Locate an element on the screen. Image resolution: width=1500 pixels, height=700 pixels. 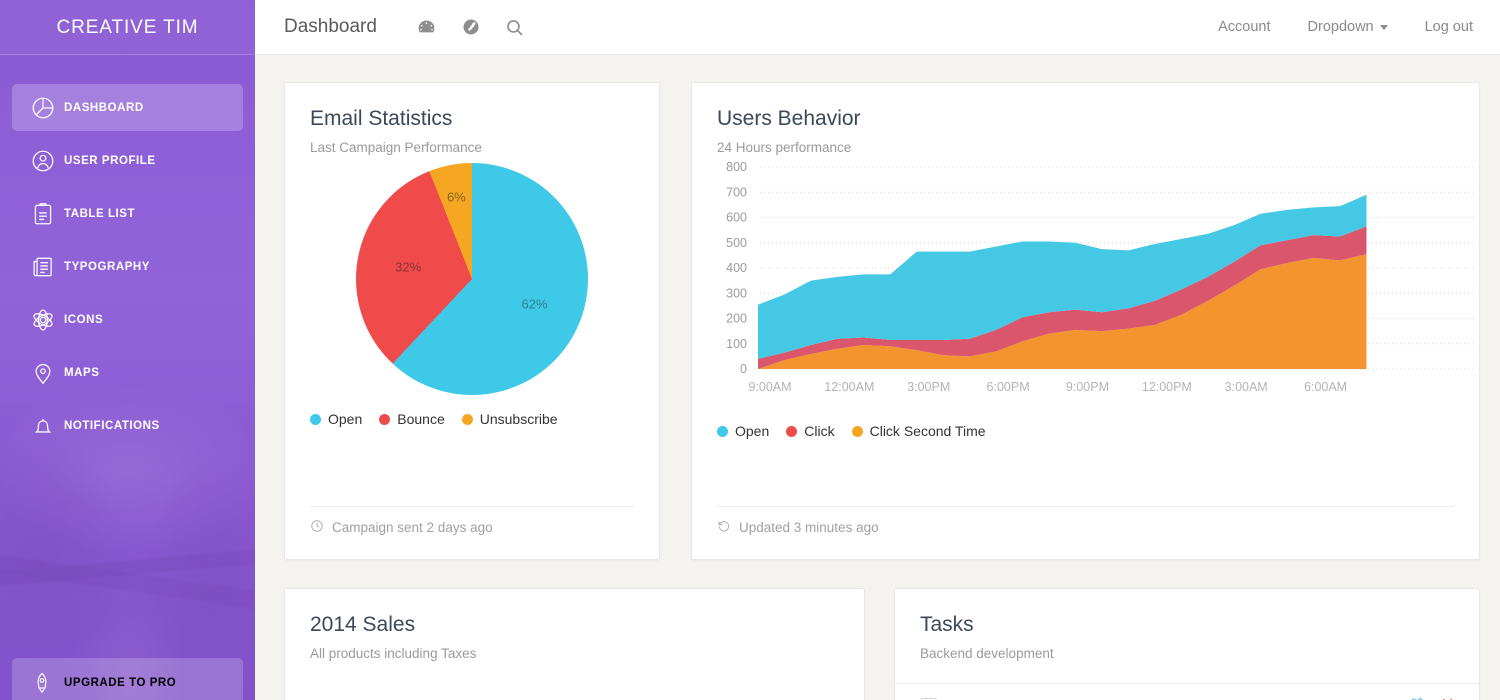
legend-swatch-click-second-time is located at coordinates (857, 431).